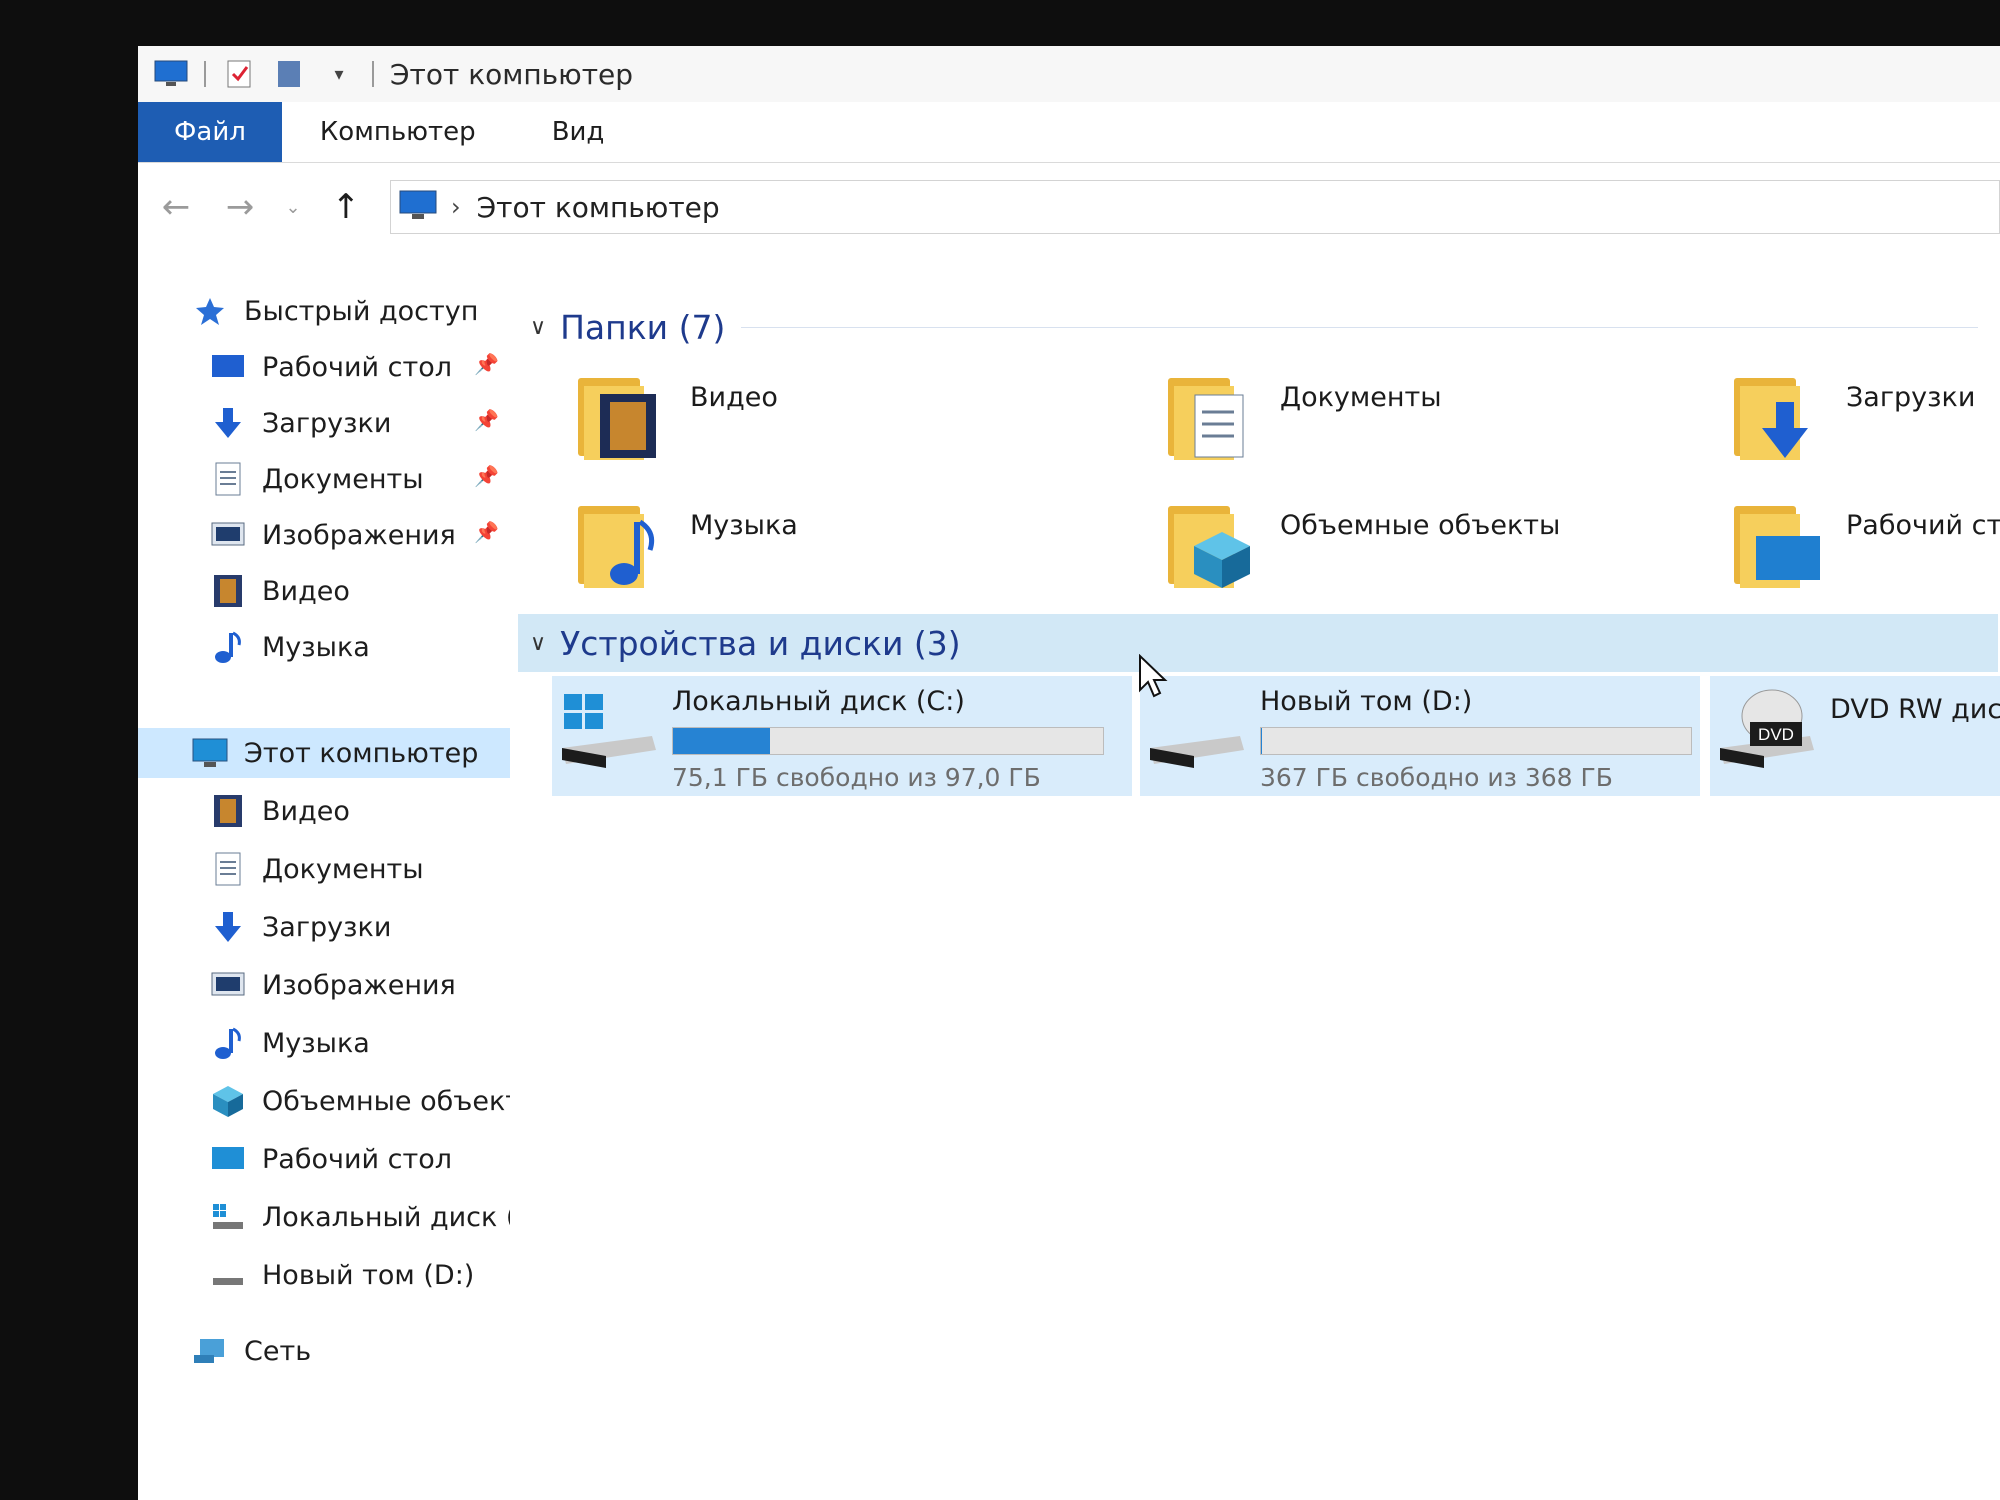 The image size is (2000, 1500). What do you see at coordinates (280, 591) in the screenshot?
I see `nav-quick-videos: Видео` at bounding box center [280, 591].